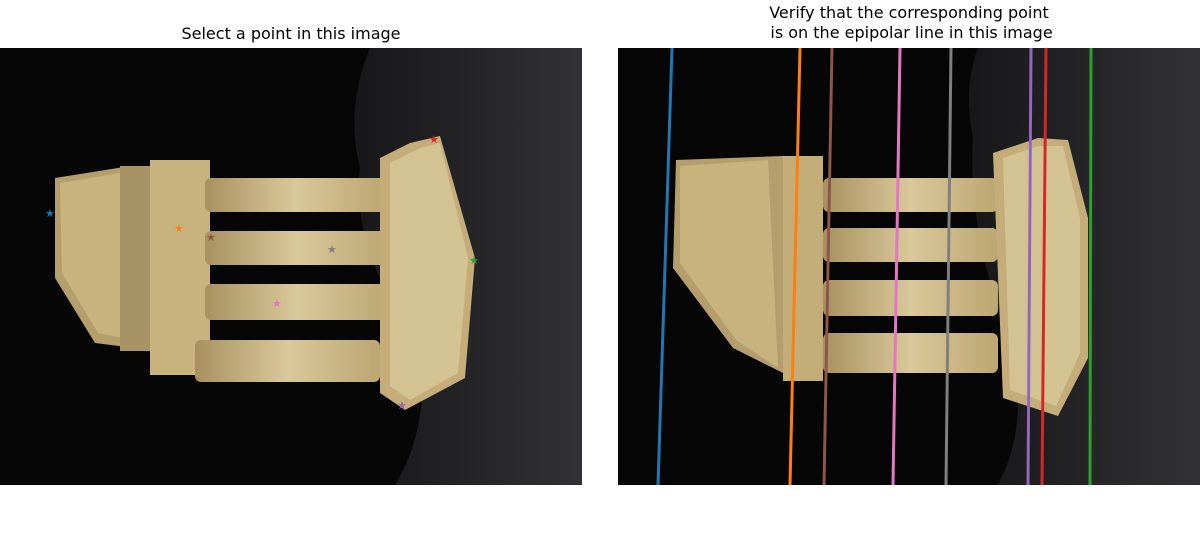  What do you see at coordinates (211, 237) in the screenshot?
I see `marker-brown-icon: ★` at bounding box center [211, 237].